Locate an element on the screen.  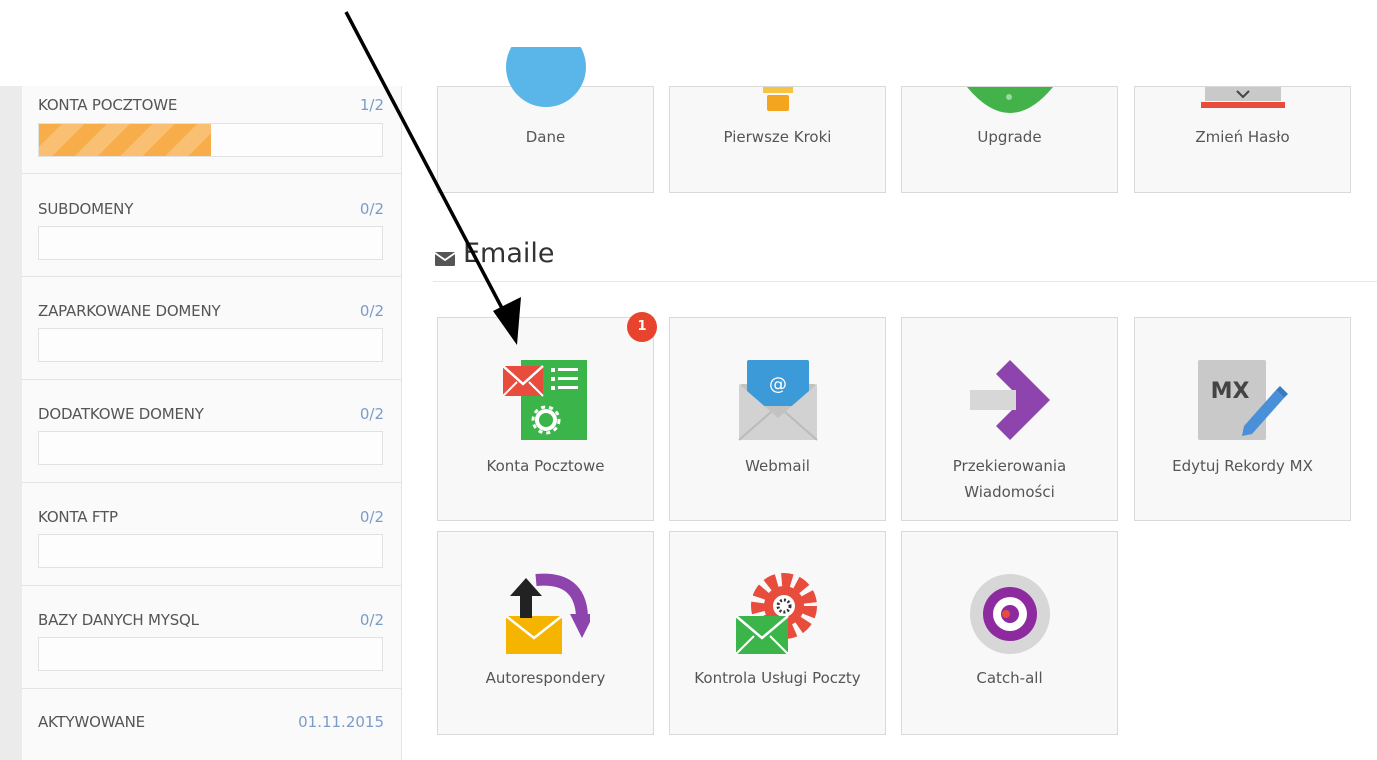
forwarders-icon is located at coordinates (1009, 400).